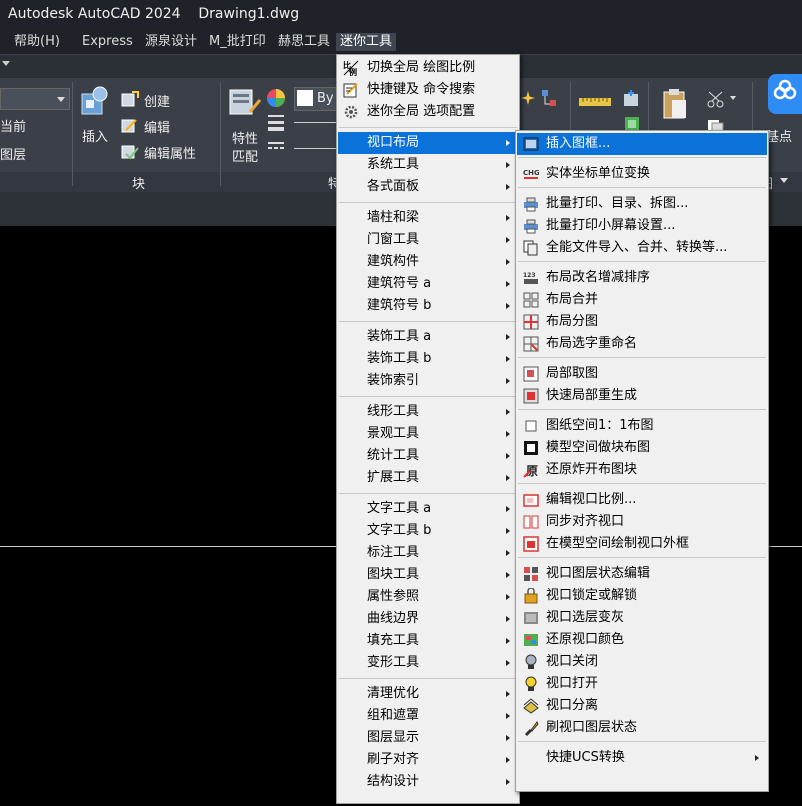 The image size is (802, 806). What do you see at coordinates (642, 522) in the screenshot?
I see `submenu-item-6-1: 同步对齐视口` at bounding box center [642, 522].